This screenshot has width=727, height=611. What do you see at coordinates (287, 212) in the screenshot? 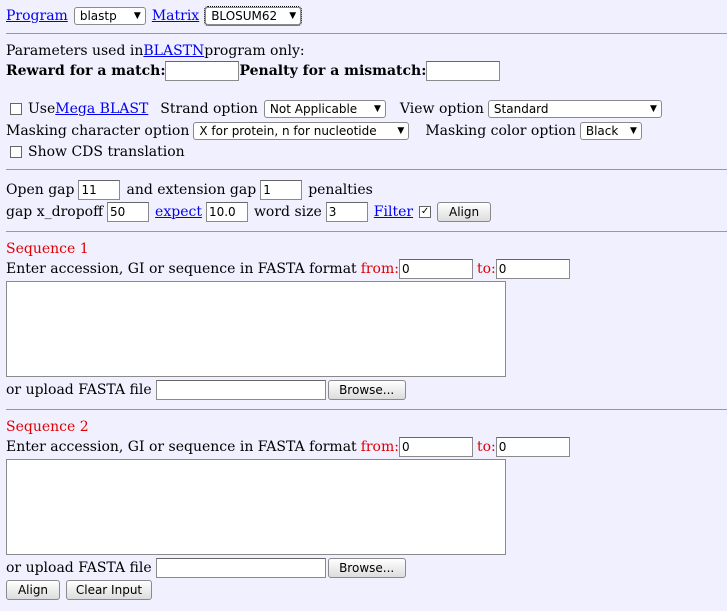
I see `word-size-label: word size` at bounding box center [287, 212].